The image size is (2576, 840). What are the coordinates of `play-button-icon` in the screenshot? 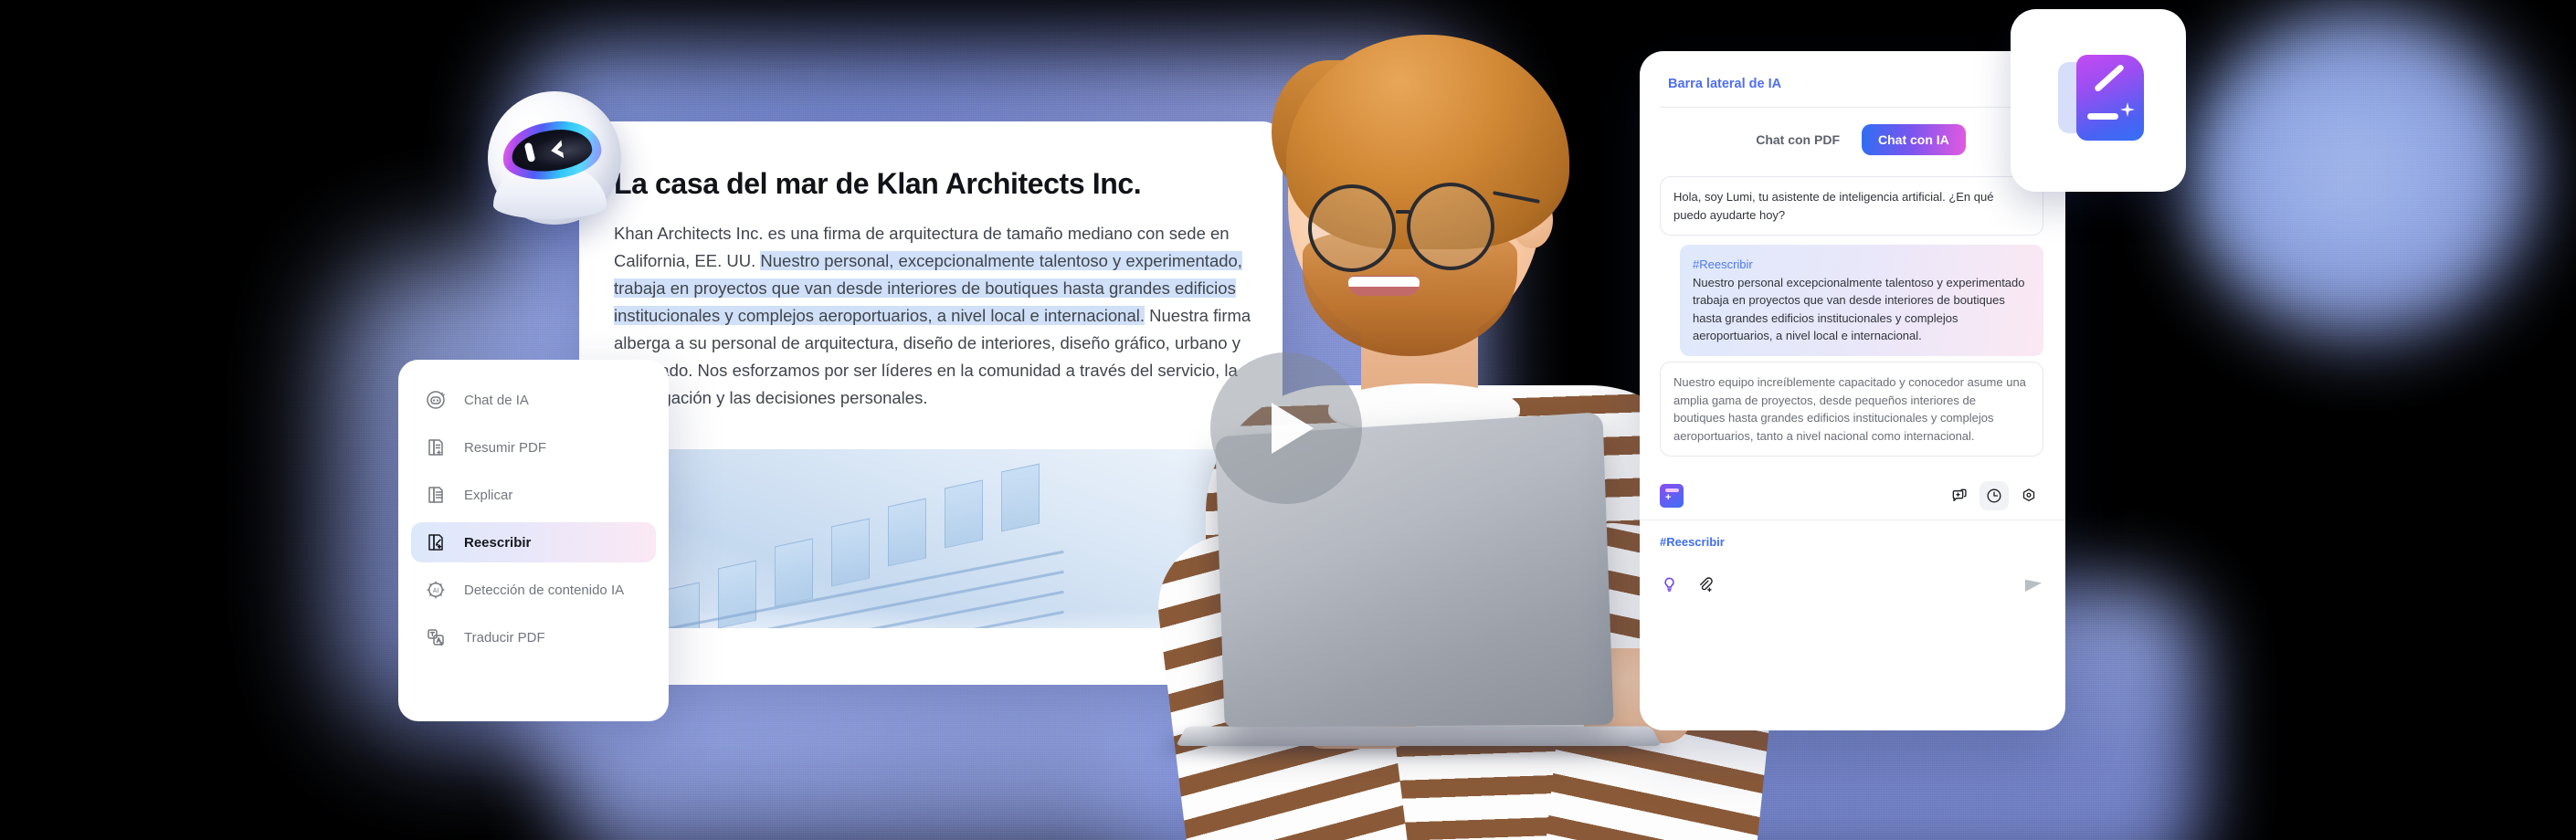 It's located at (1286, 428).